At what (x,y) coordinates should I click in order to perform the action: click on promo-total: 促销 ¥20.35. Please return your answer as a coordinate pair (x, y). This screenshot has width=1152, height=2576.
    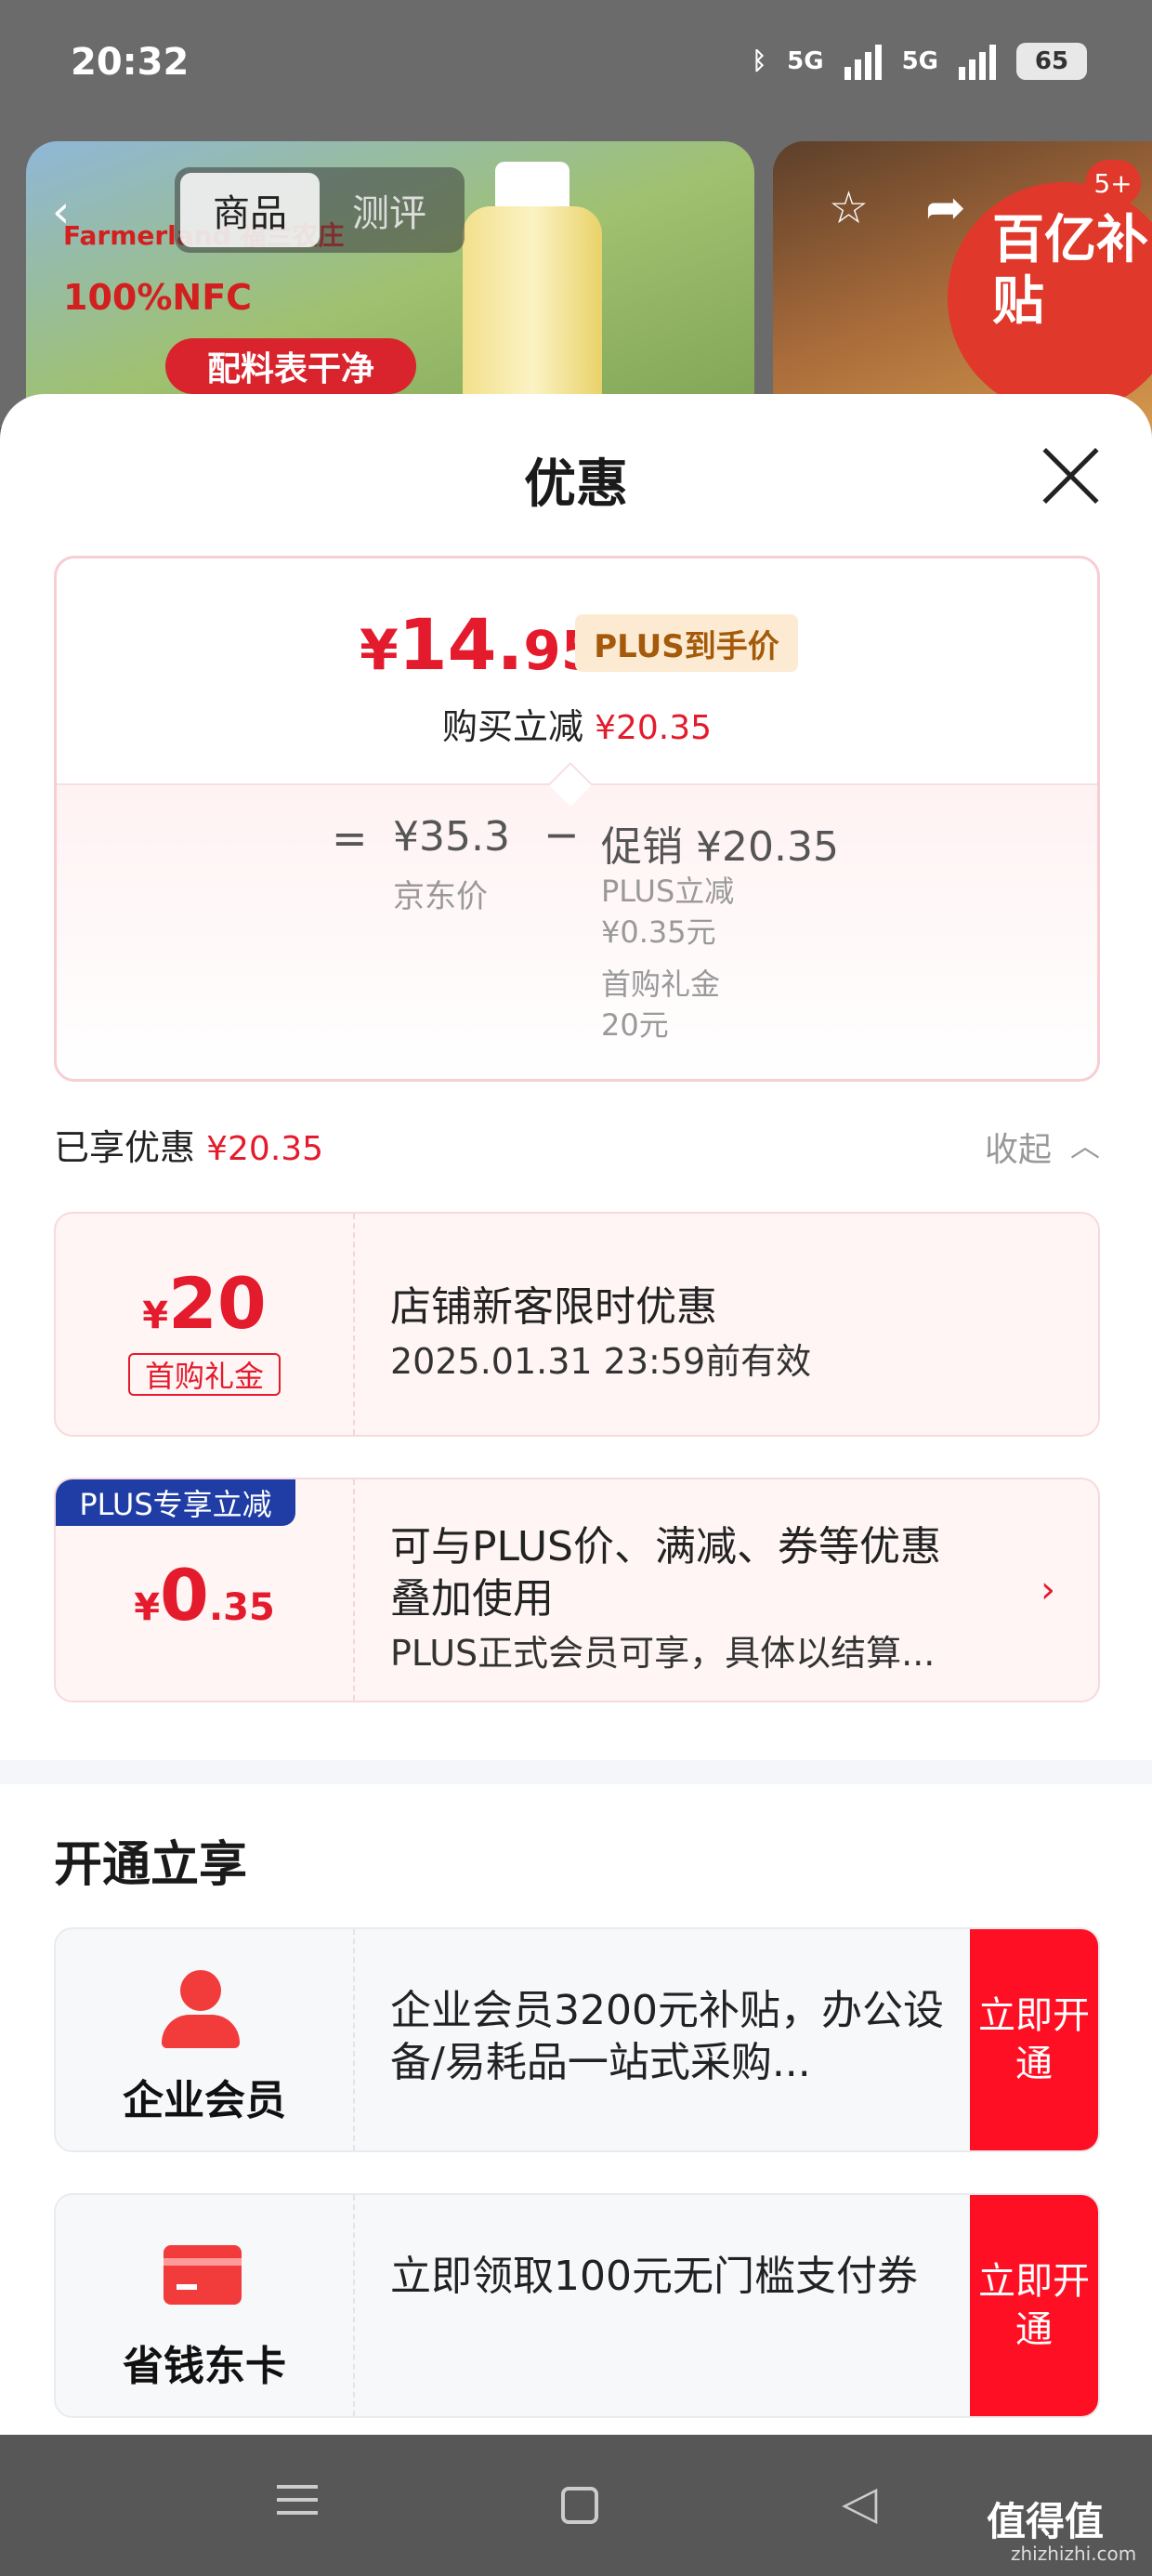
    Looking at the image, I should click on (720, 847).